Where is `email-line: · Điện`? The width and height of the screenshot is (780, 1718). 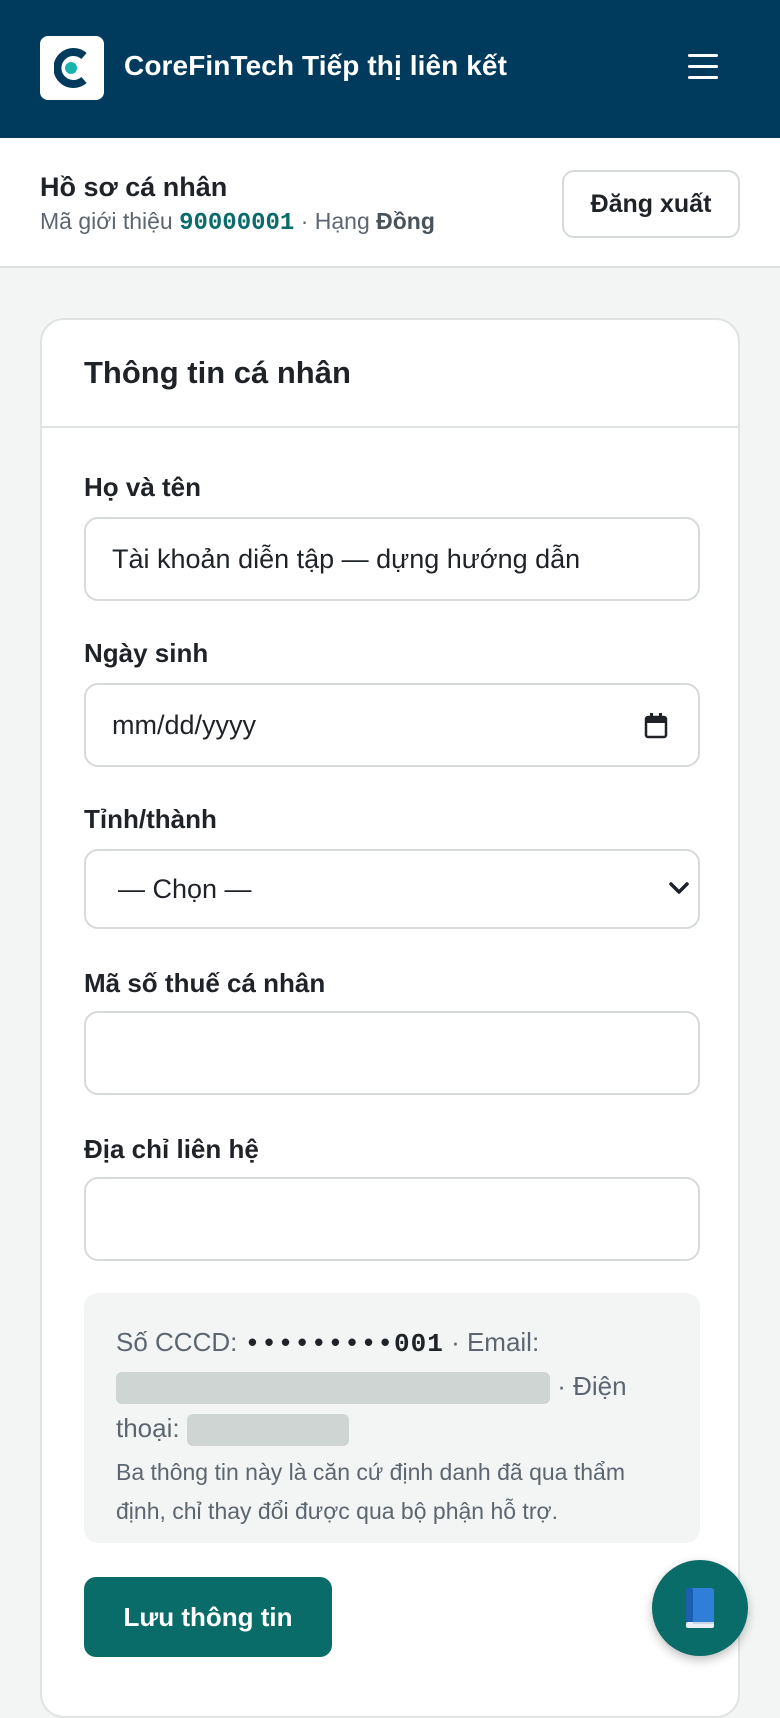
email-line: · Điện is located at coordinates (392, 1386).